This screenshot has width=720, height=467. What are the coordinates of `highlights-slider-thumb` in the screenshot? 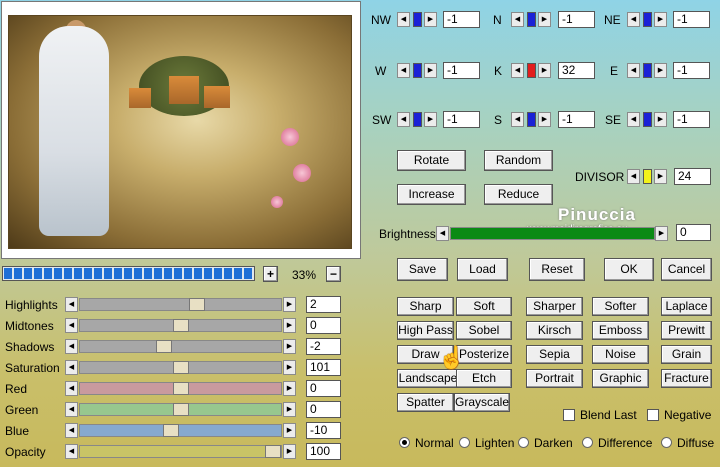 It's located at (197, 304).